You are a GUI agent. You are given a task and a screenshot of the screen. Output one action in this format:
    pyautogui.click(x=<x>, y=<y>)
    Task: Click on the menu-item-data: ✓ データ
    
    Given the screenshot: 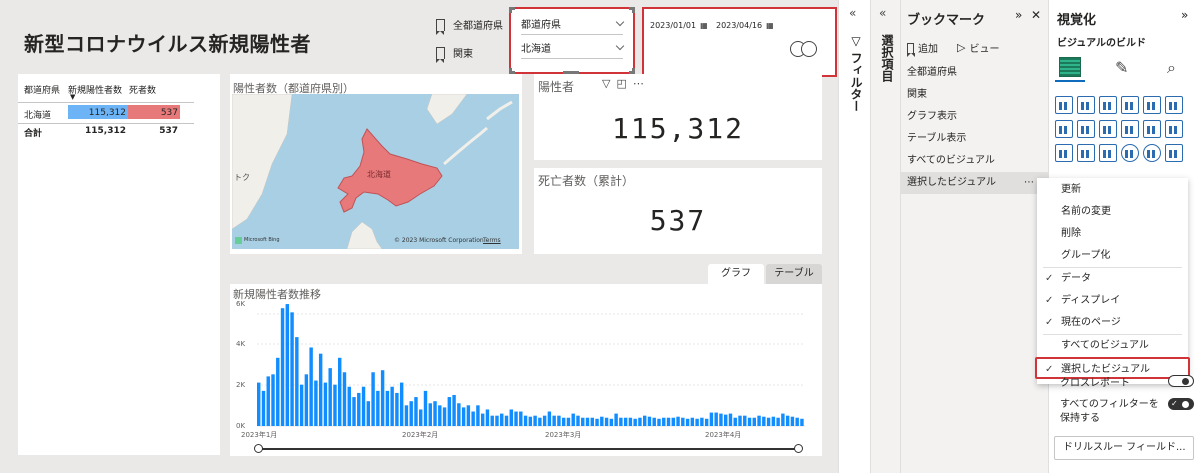 What is the action you would take?
    pyautogui.click(x=1112, y=279)
    